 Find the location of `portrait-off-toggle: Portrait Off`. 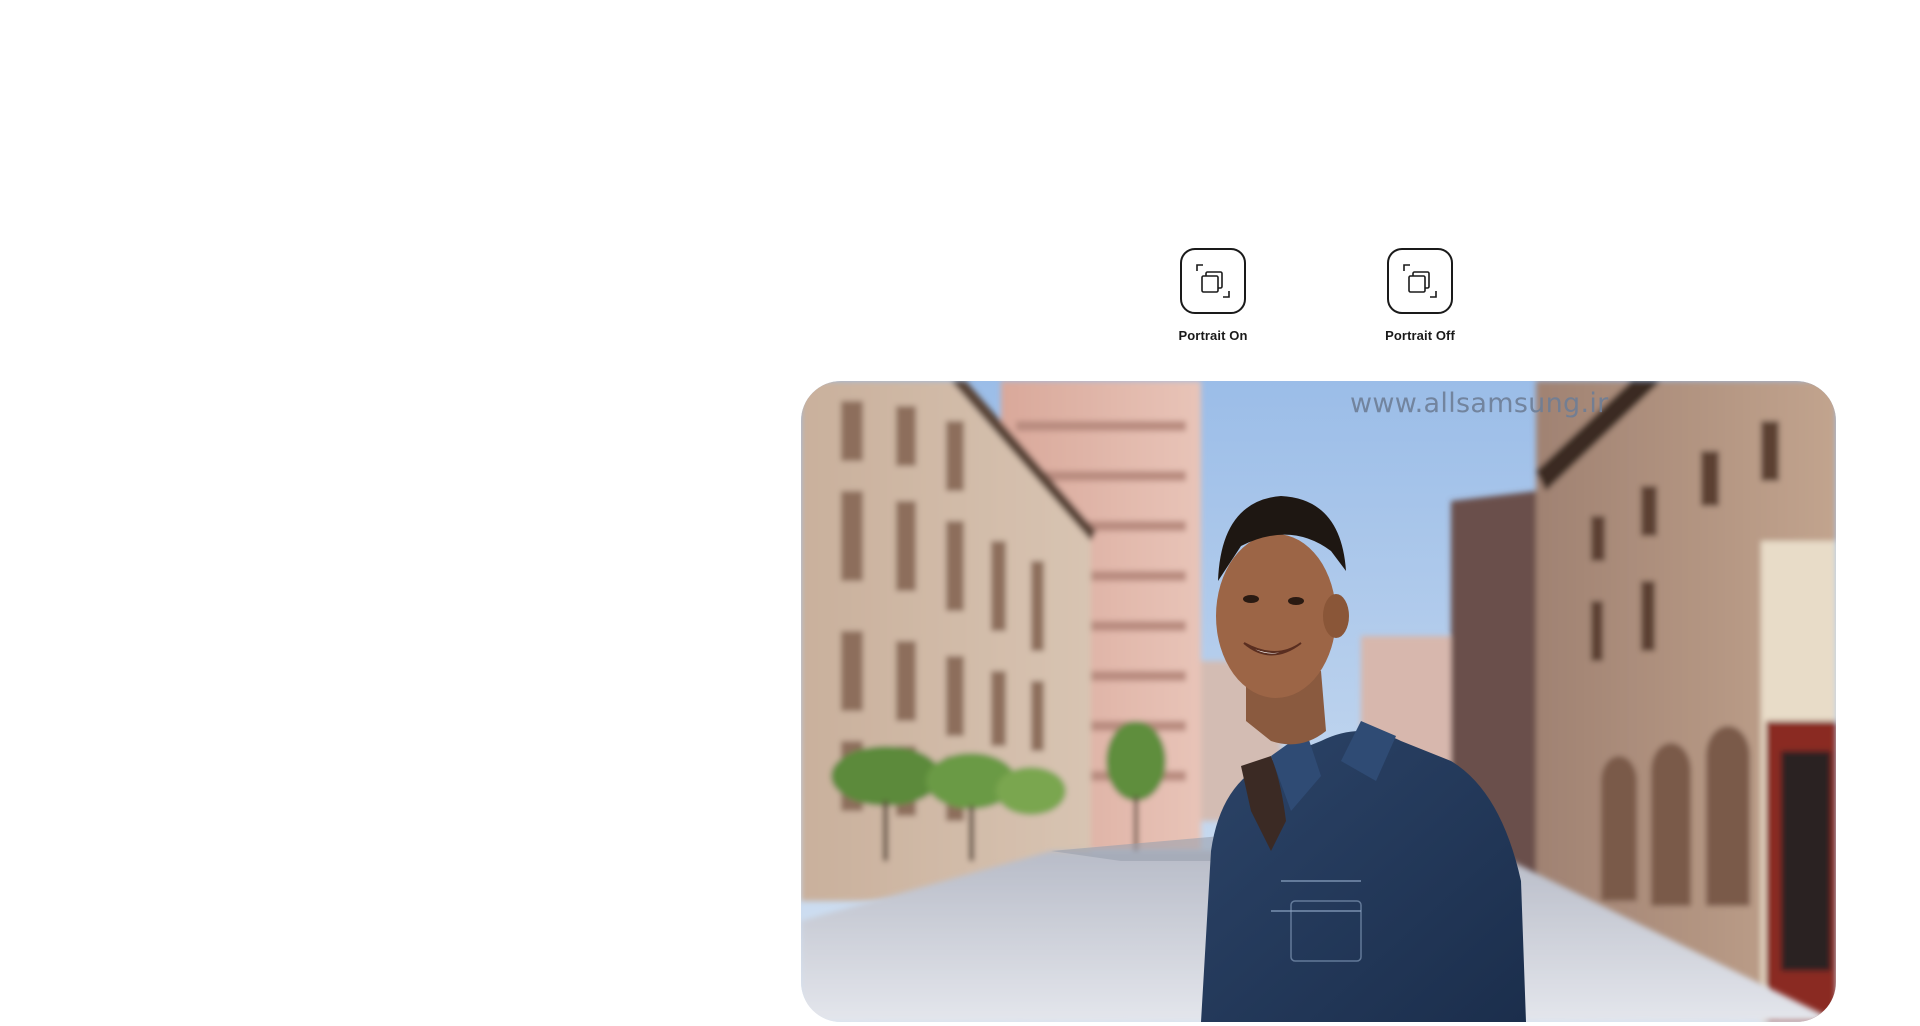

portrait-off-toggle: Portrait Off is located at coordinates (1420, 295).